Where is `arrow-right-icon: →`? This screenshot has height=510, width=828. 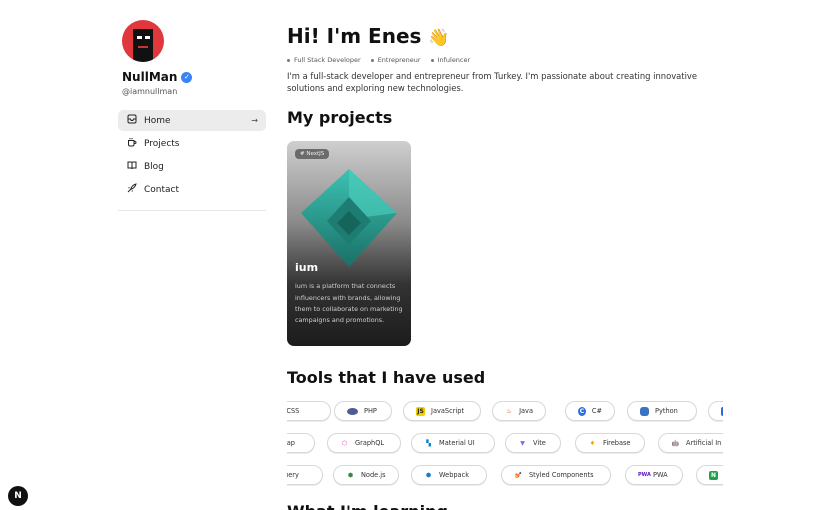 arrow-right-icon: → is located at coordinates (254, 120).